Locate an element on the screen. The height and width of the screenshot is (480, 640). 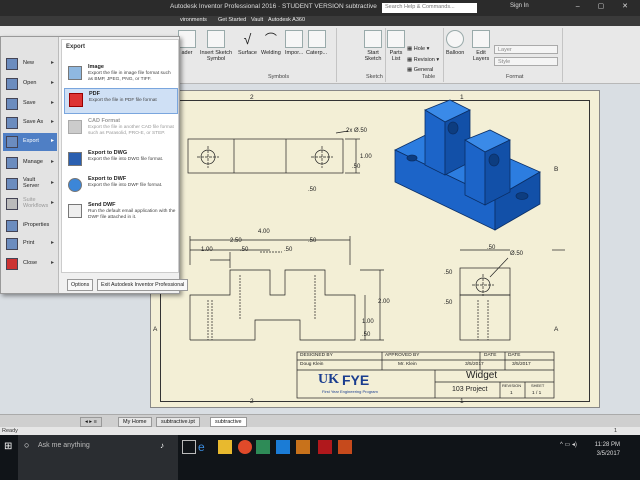
dwg-icon is located at coordinates (75, 159).